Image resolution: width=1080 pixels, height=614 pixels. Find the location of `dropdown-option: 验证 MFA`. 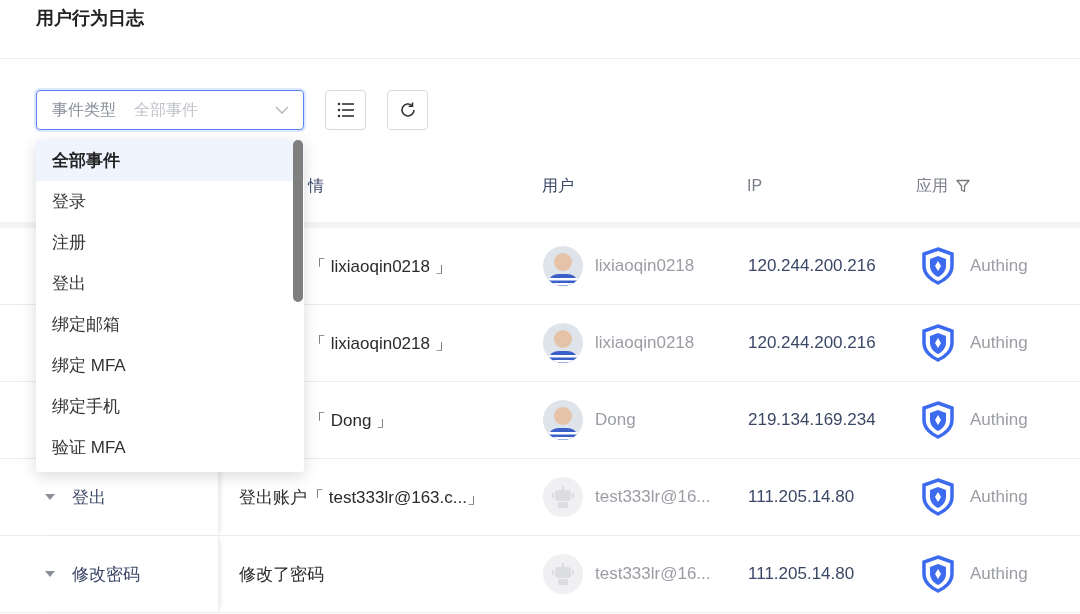

dropdown-option: 验证 MFA is located at coordinates (170, 447).